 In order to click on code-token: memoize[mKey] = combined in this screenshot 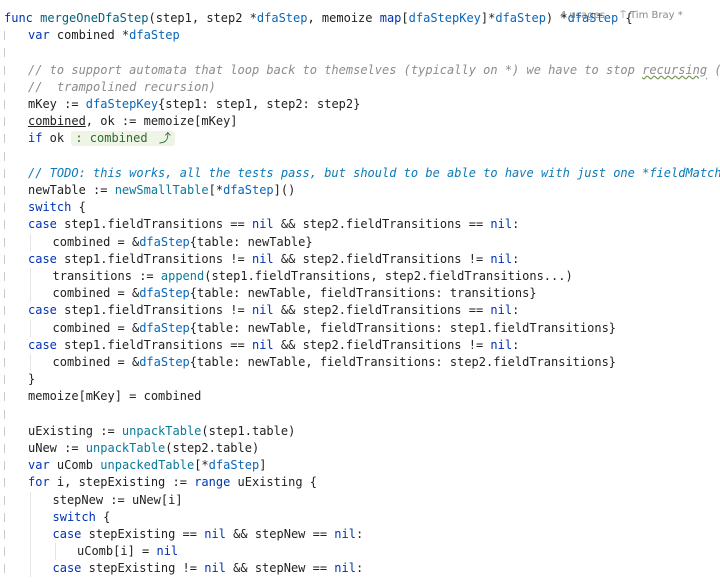, I will do `click(115, 396)`.